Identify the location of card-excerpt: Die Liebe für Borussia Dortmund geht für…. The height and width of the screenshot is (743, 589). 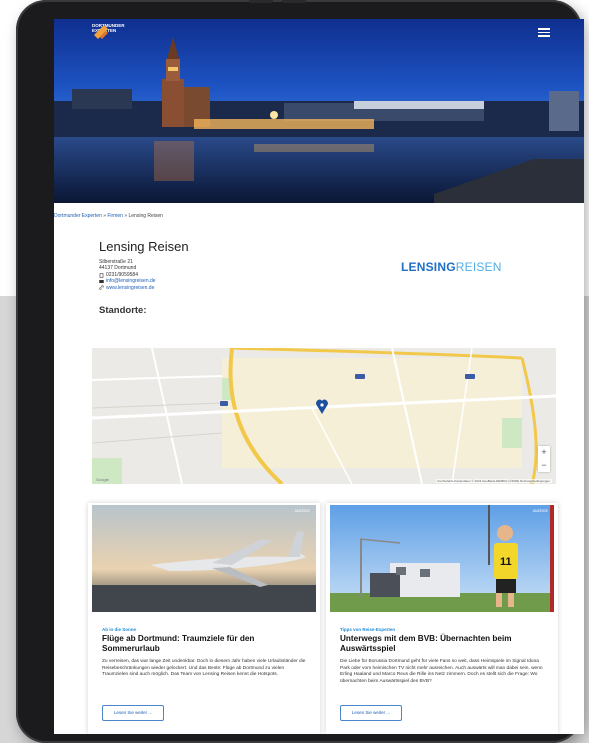
(441, 671).